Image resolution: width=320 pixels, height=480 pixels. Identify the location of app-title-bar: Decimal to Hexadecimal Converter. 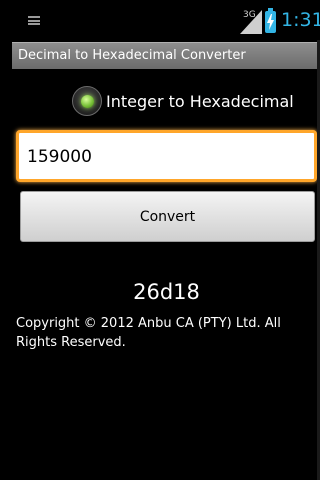
(166, 55).